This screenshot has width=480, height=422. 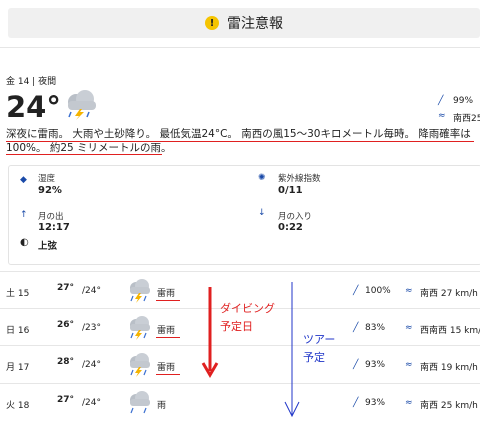 I want to click on annotation-scheduled-day: 予定日, so click(x=236, y=326).